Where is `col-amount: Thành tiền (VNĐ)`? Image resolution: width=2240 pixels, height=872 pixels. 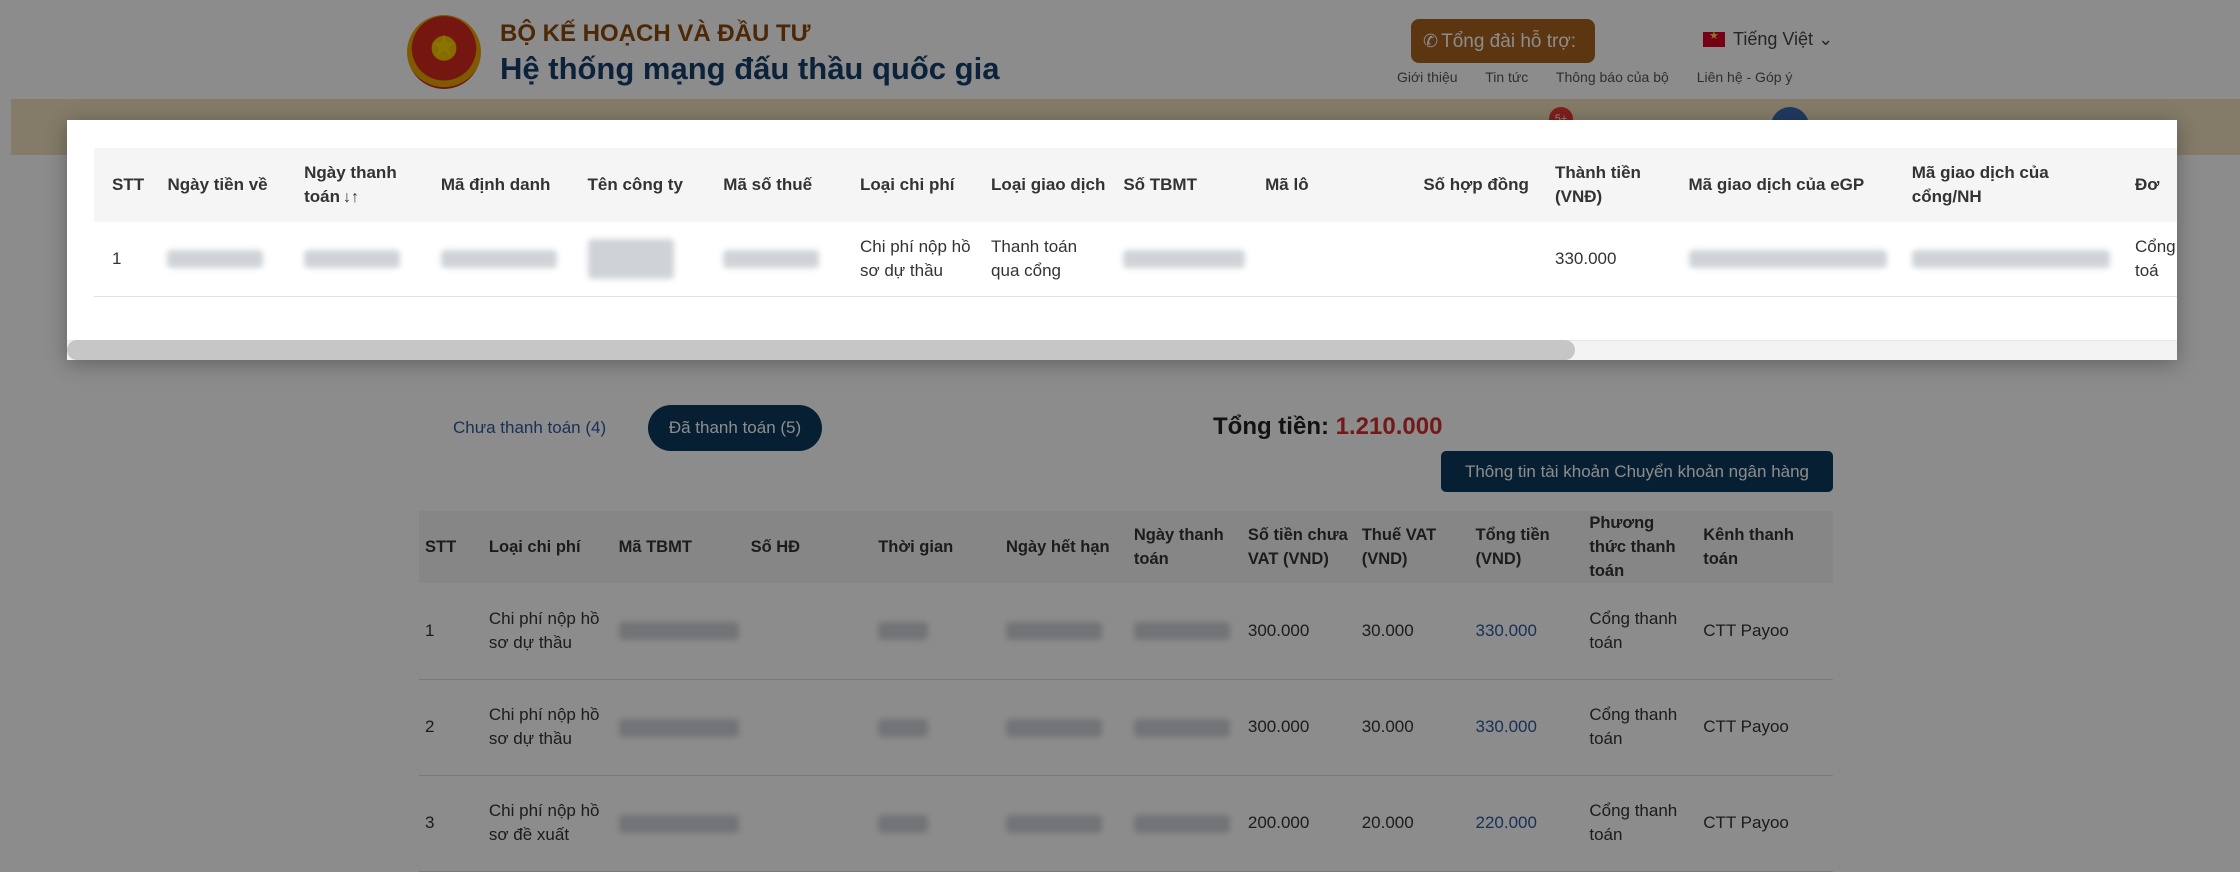 col-amount: Thành tiền (VNĐ) is located at coordinates (1603, 185).